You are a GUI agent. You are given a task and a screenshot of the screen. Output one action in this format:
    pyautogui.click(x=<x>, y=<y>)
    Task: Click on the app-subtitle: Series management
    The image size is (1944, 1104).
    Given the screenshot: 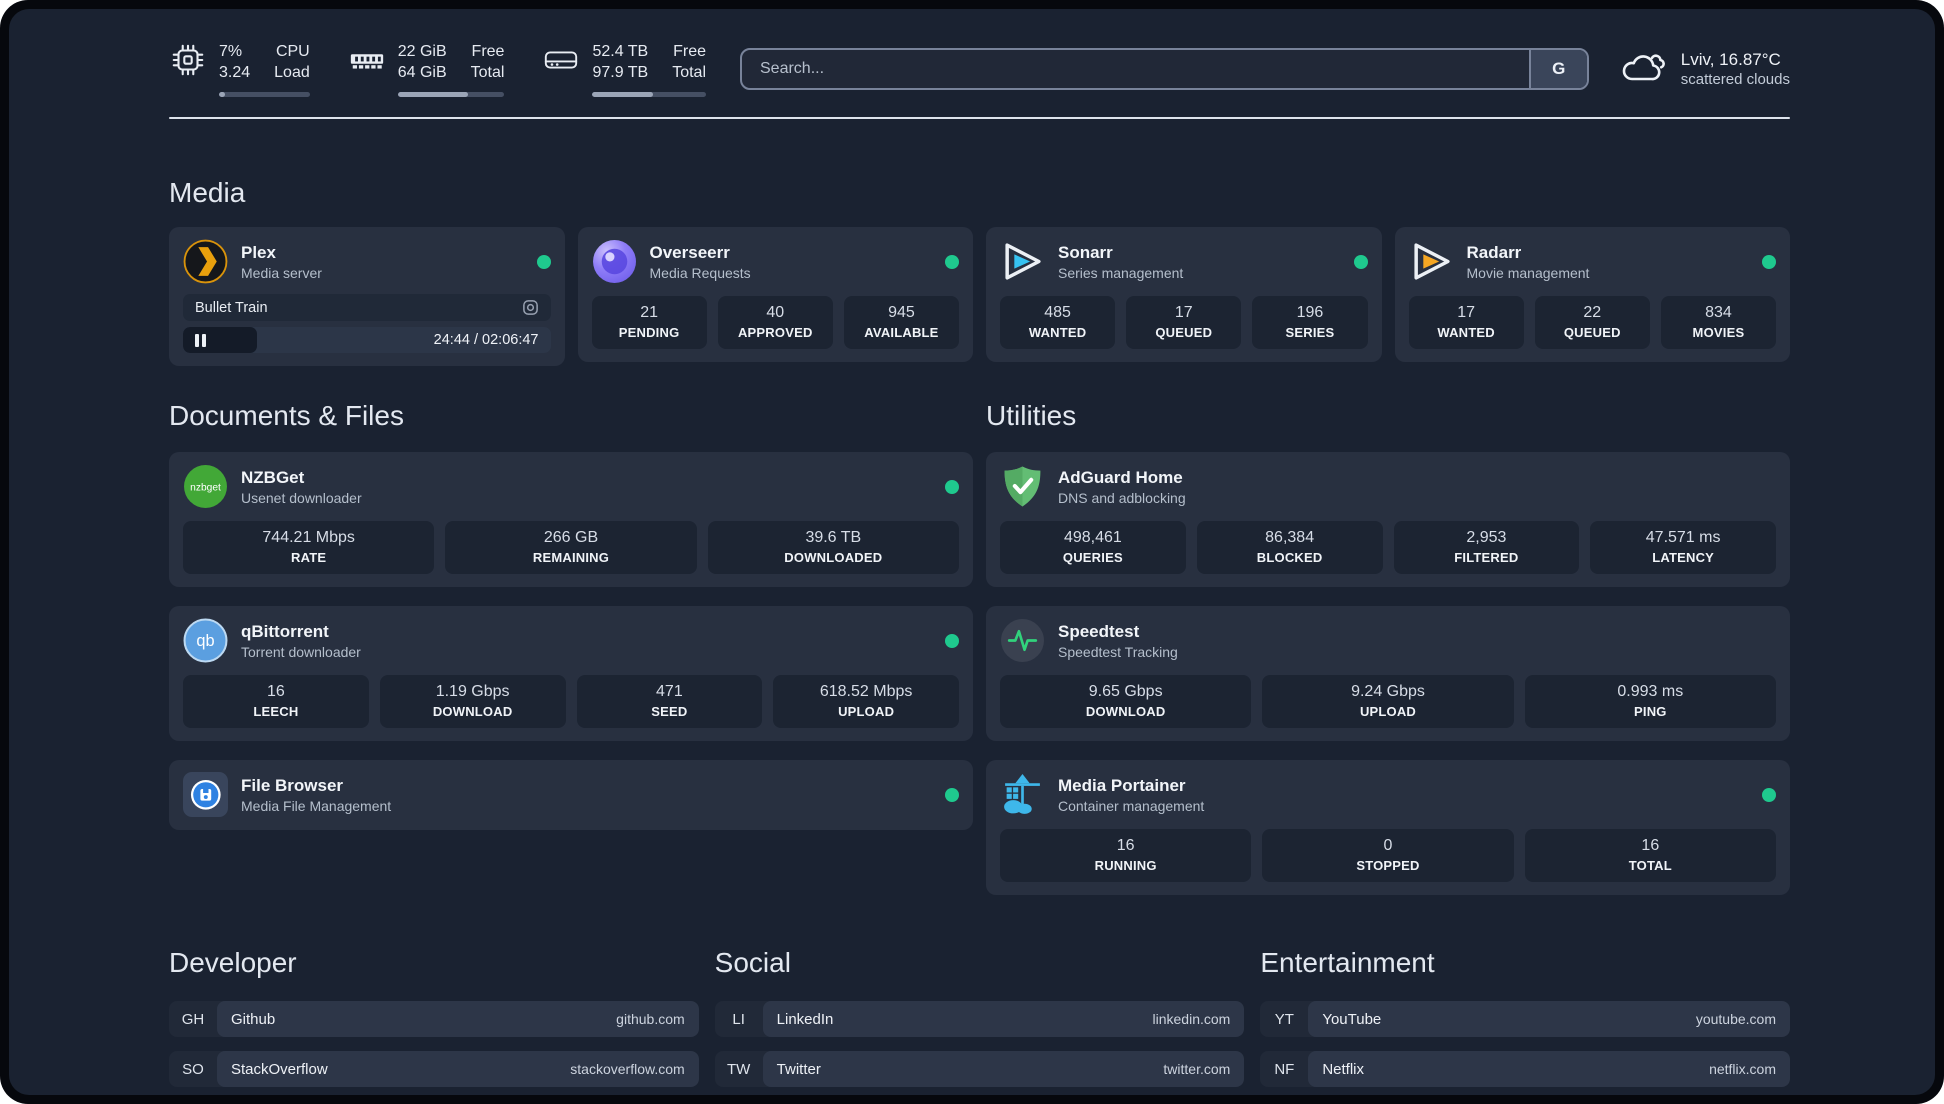 What is the action you would take?
    pyautogui.click(x=1121, y=272)
    